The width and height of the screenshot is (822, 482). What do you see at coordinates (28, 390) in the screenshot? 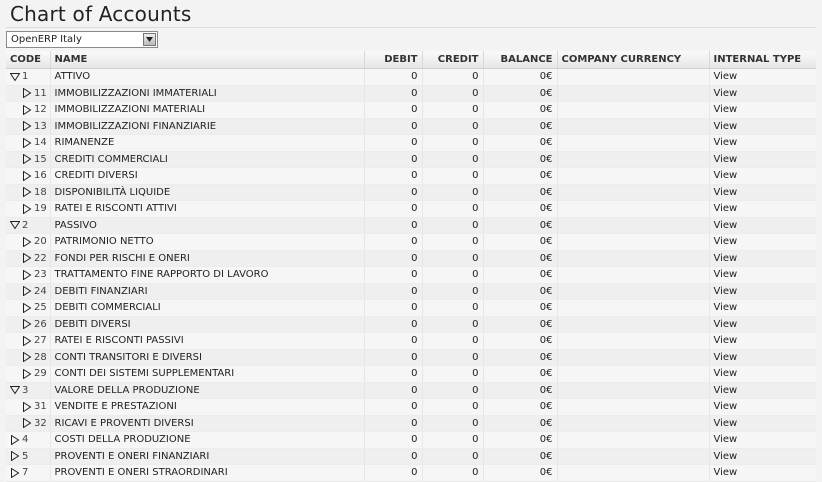
I see `cell-code: 3` at bounding box center [28, 390].